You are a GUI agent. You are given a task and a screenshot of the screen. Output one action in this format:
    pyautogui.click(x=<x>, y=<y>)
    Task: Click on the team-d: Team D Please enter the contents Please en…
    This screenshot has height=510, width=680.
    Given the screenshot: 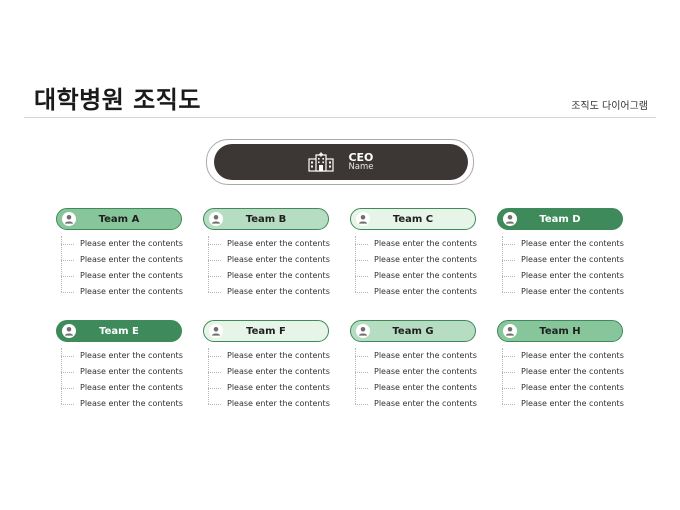 What is the action you would take?
    pyautogui.click(x=560, y=254)
    